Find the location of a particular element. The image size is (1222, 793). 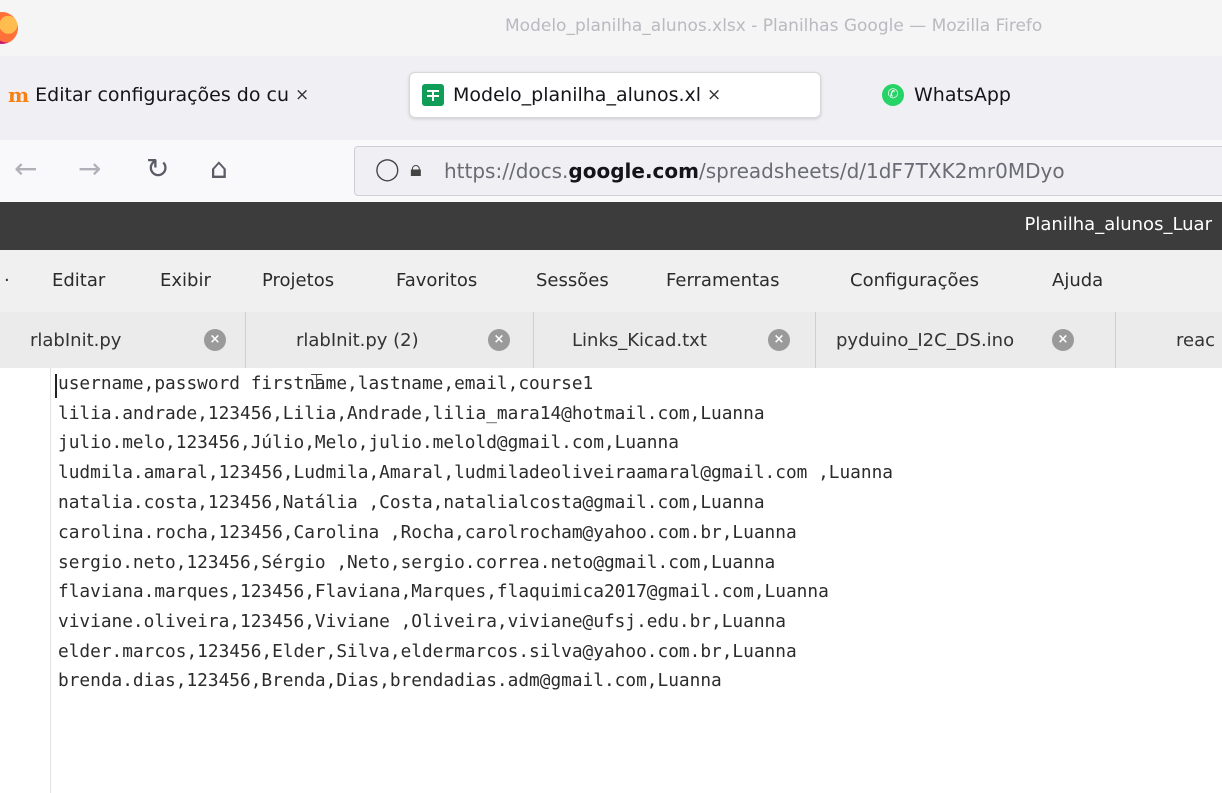

doc-tab-label: rlabInit.py (2) is located at coordinates (357, 340).